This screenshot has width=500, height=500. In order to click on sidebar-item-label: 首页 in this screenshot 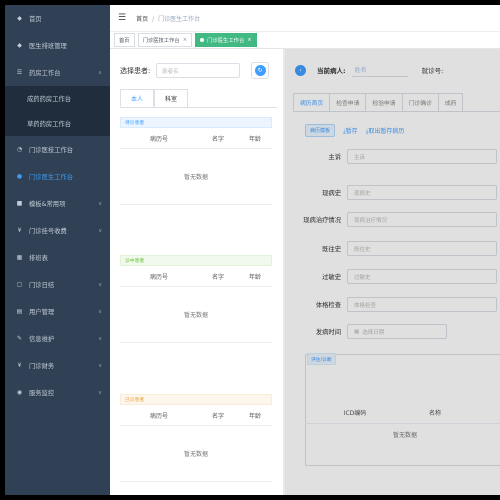, I will do `click(35, 19)`.